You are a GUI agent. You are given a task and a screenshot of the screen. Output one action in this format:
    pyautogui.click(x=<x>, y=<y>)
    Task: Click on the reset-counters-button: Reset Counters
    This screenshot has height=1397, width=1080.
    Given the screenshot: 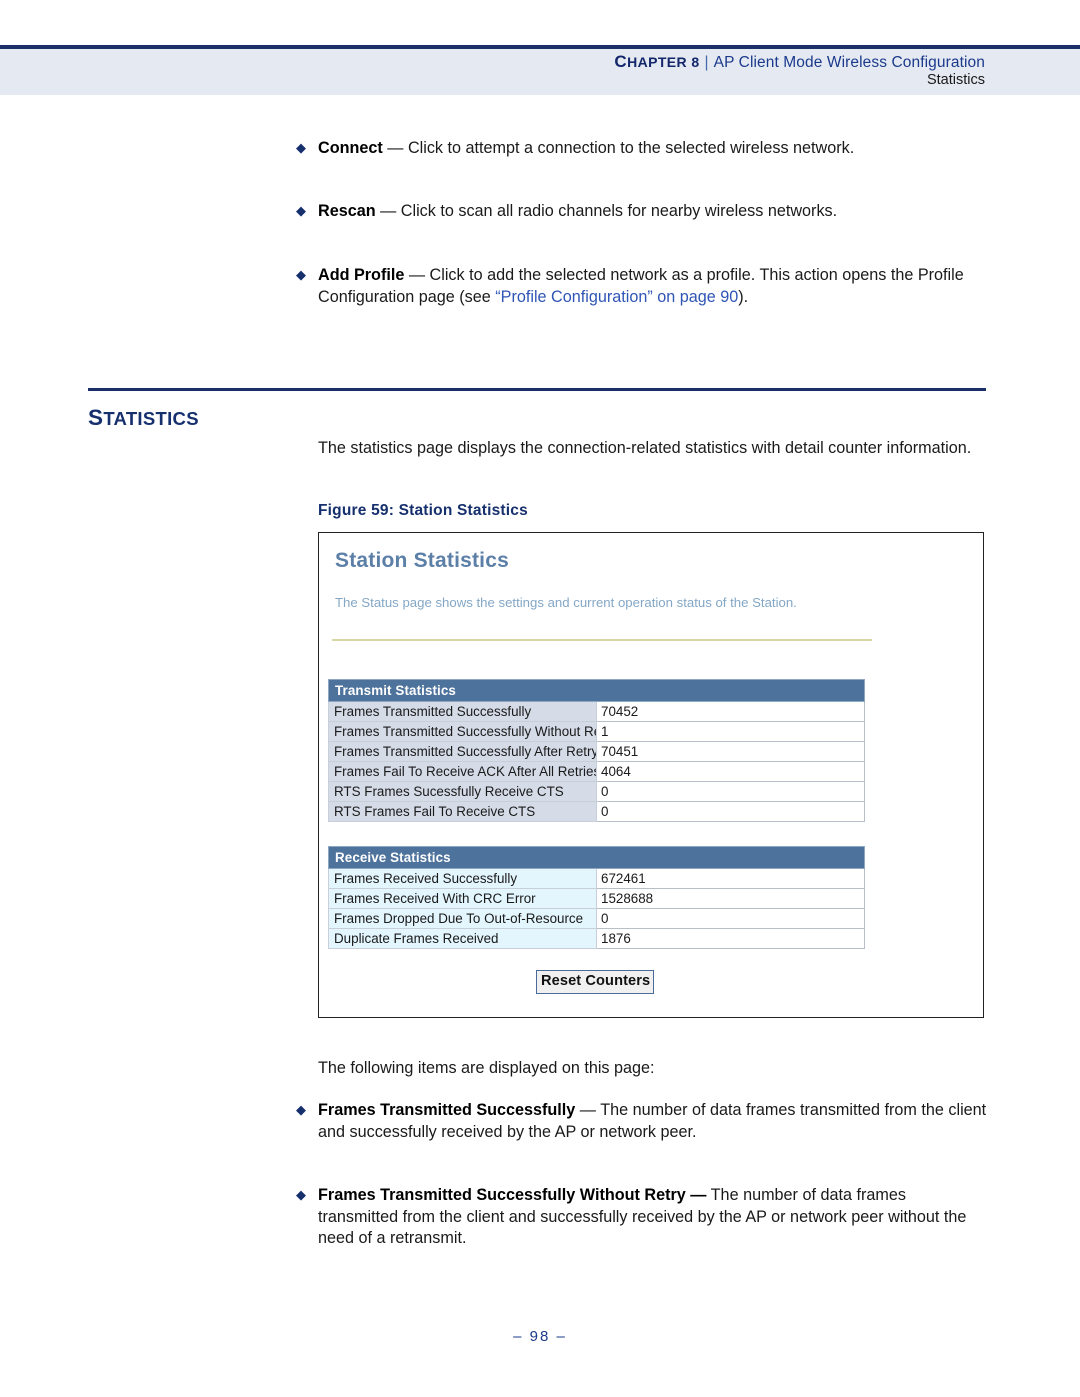 What is the action you would take?
    pyautogui.click(x=595, y=982)
    